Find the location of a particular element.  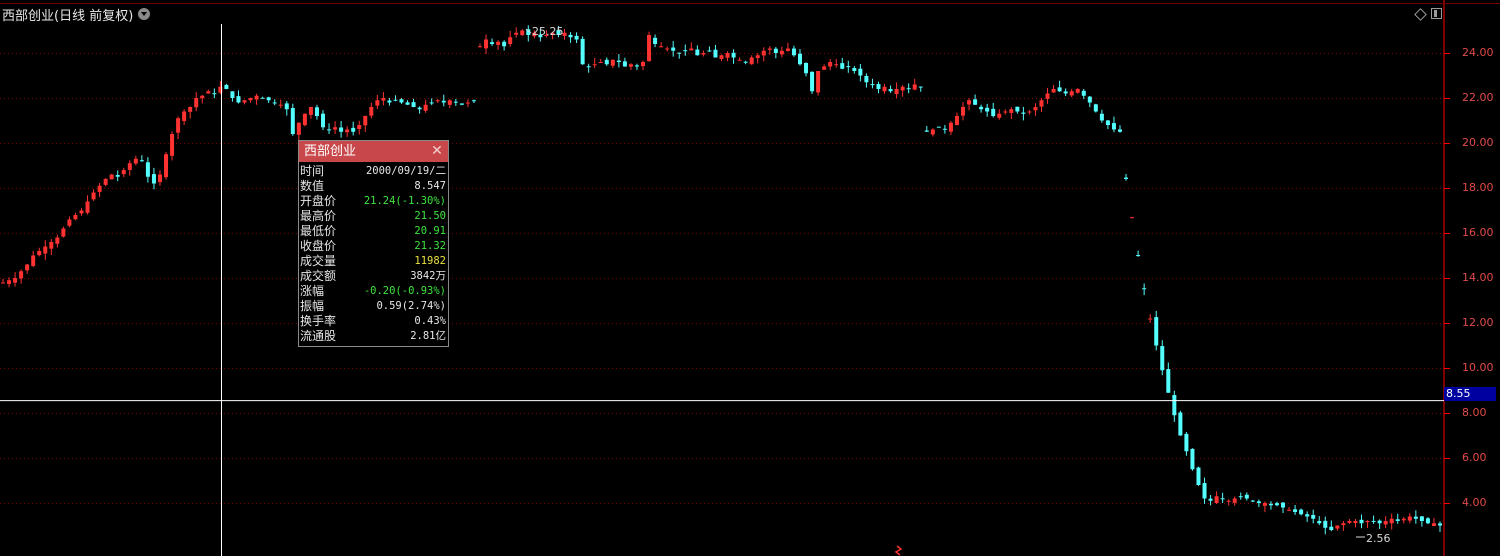

tooltip-row: 收盘价 21.32 is located at coordinates (373, 246).